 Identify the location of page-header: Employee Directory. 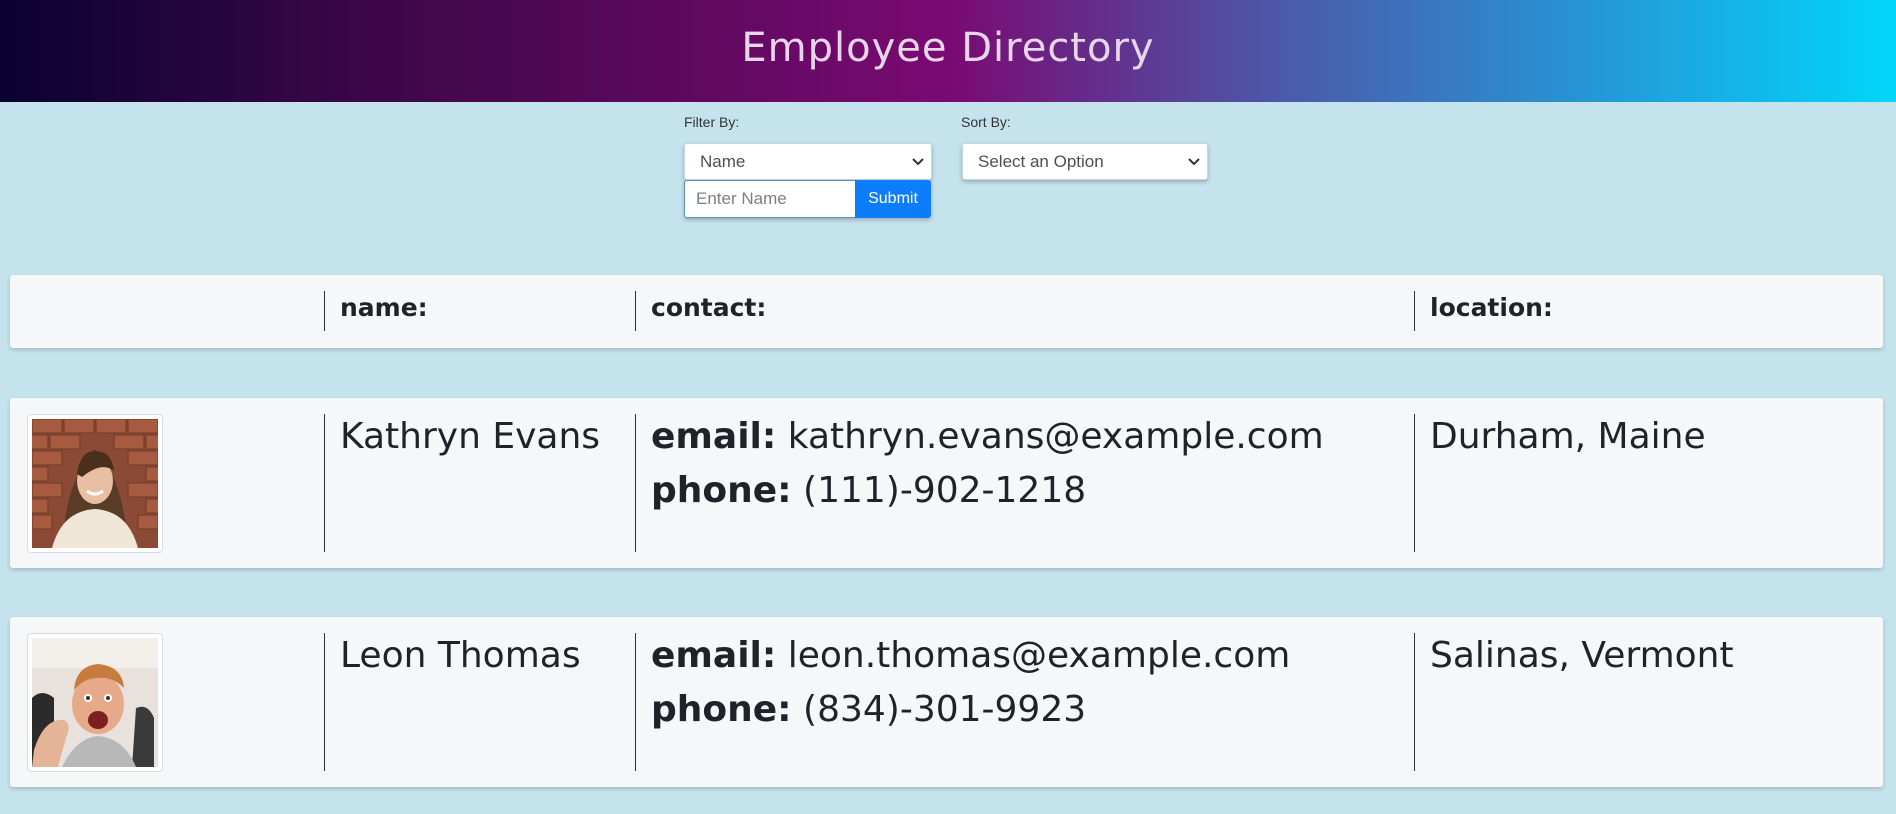
(948, 51).